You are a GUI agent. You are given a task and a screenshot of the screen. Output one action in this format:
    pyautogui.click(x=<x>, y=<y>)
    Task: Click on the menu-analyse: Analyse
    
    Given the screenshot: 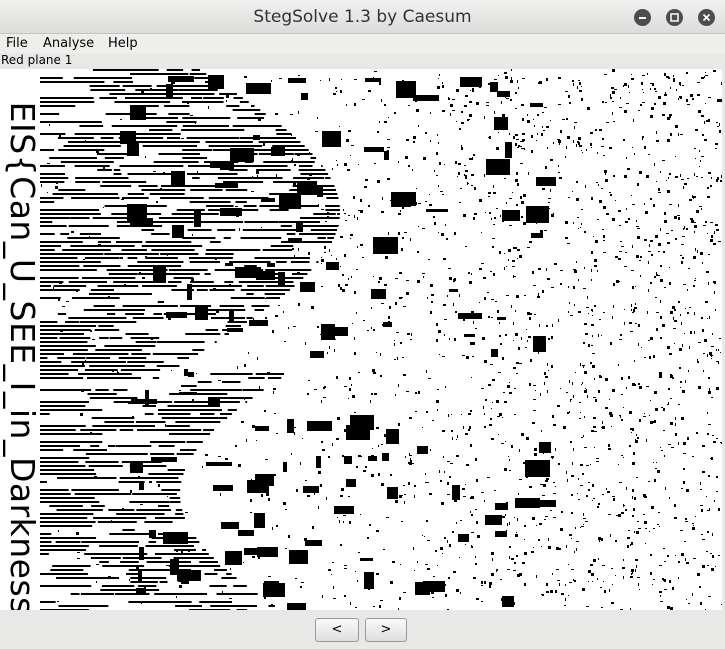 What is the action you would take?
    pyautogui.click(x=68, y=43)
    